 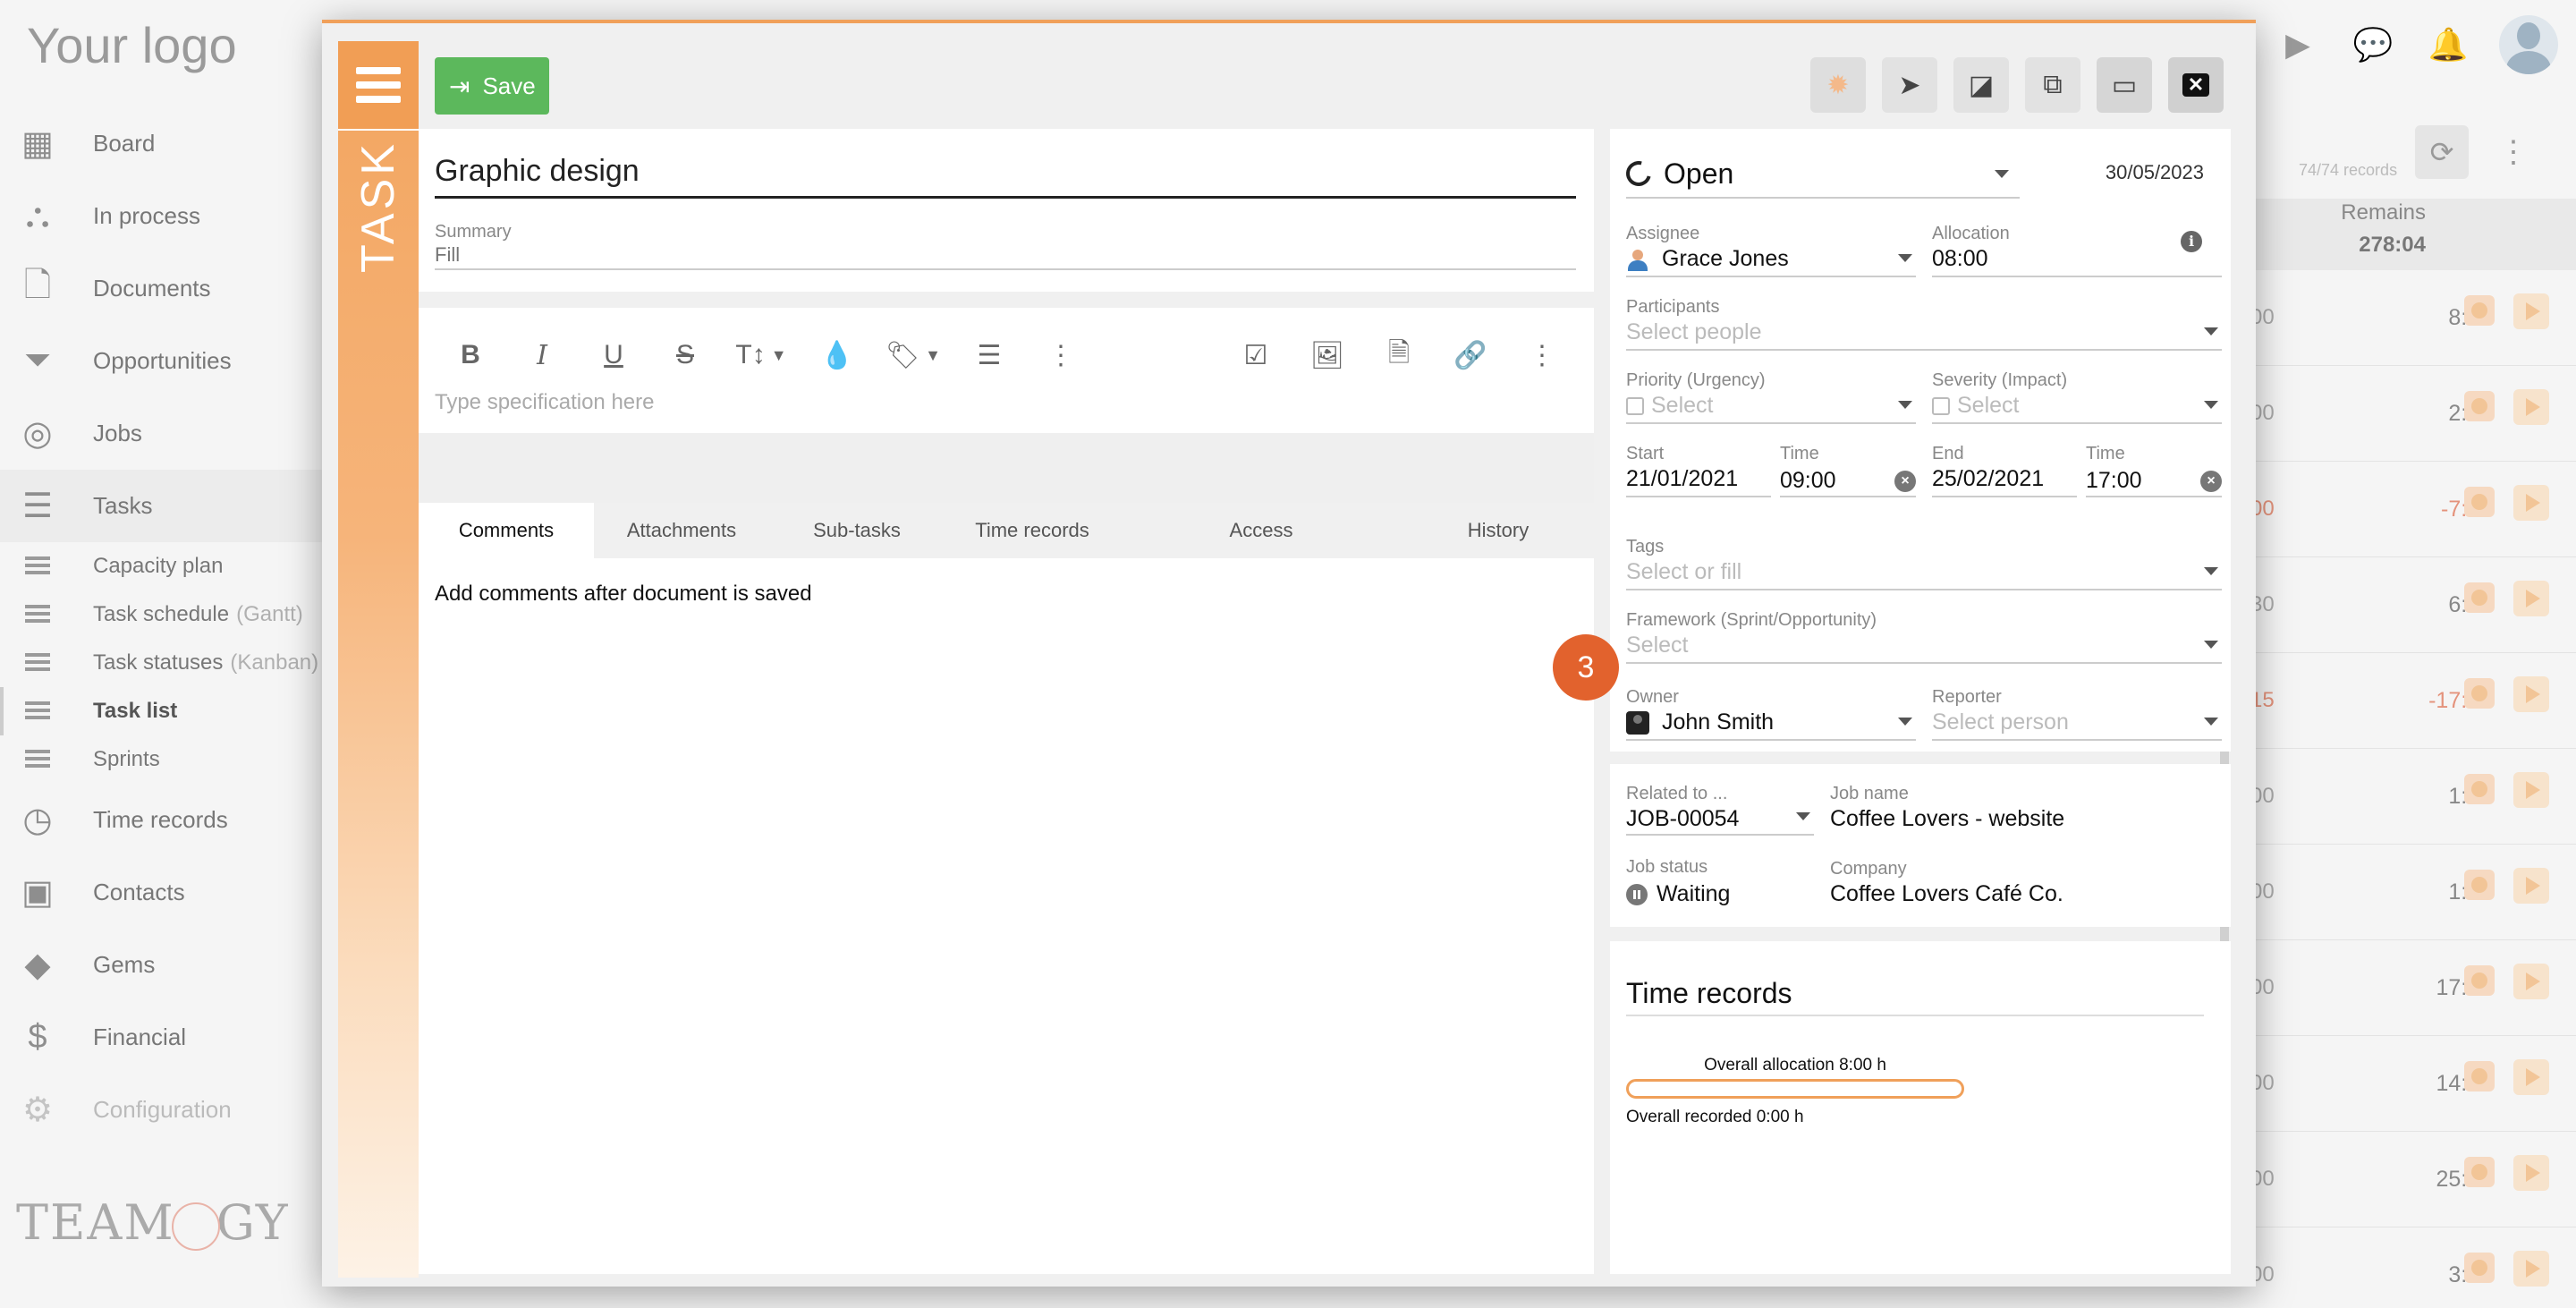 I want to click on settings-gear-icon: ✹, so click(x=1838, y=85).